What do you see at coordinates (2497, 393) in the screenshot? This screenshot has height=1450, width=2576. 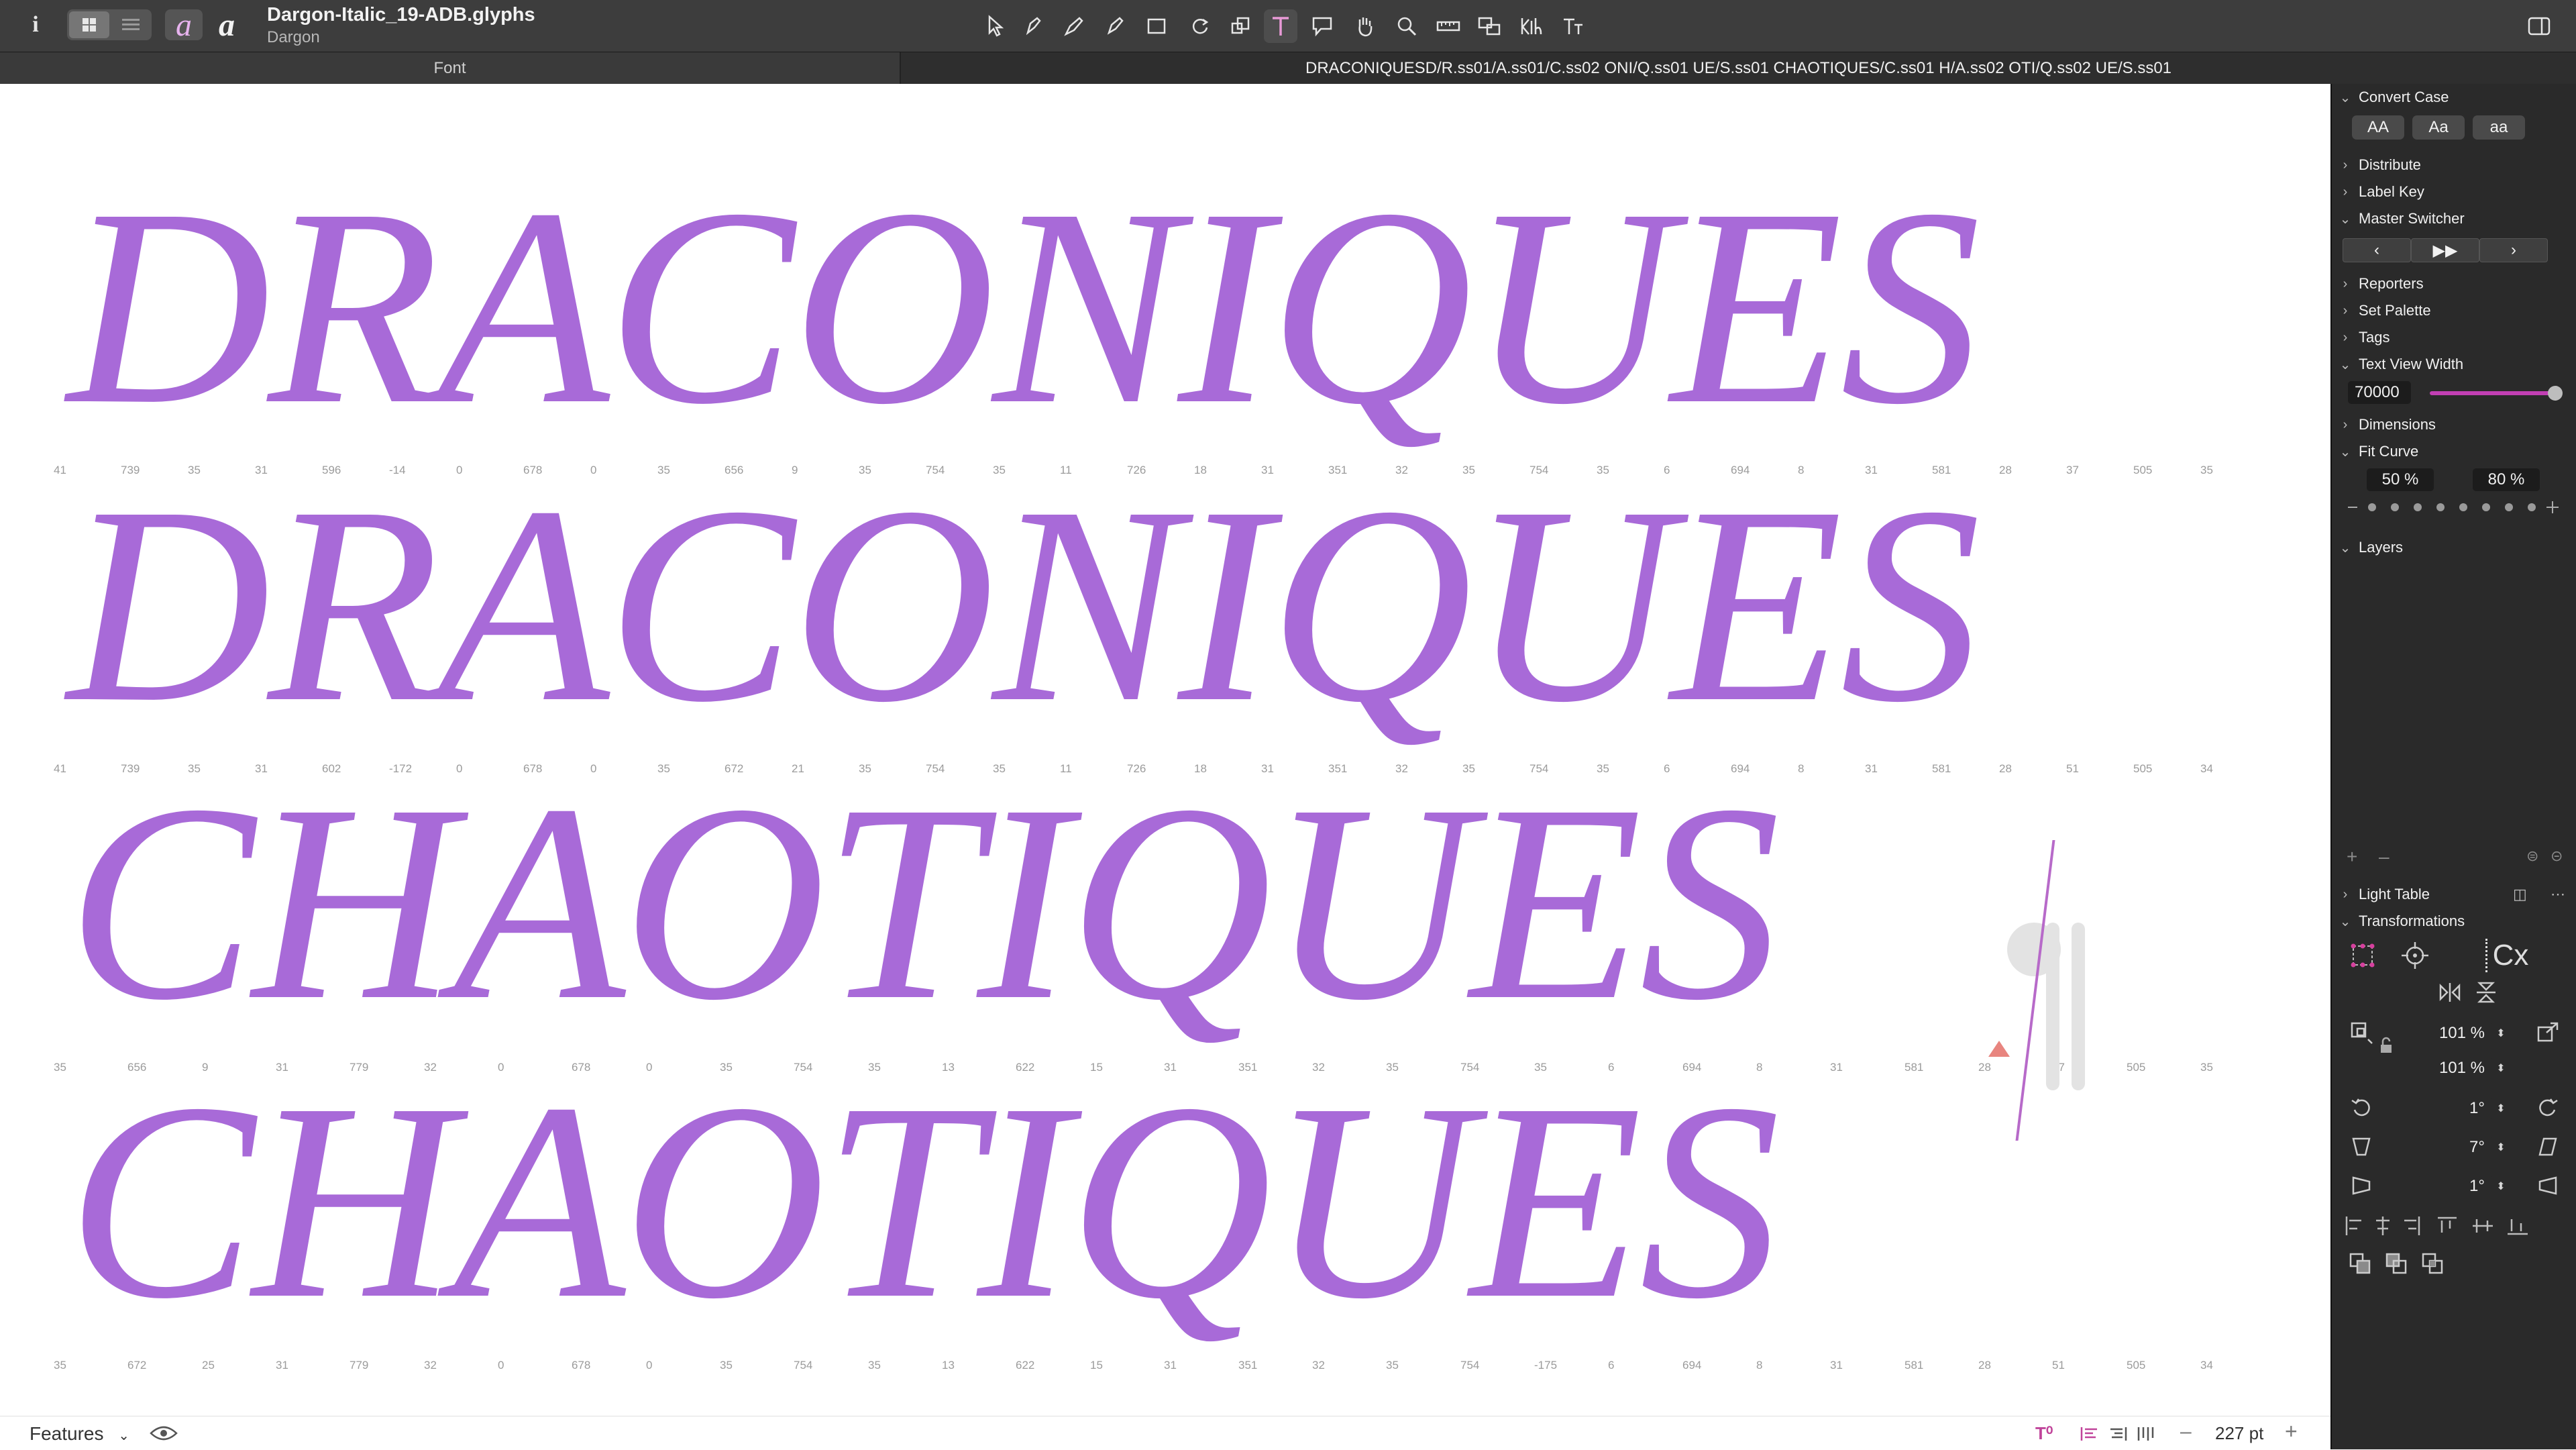 I see `text-view-width-slider` at bounding box center [2497, 393].